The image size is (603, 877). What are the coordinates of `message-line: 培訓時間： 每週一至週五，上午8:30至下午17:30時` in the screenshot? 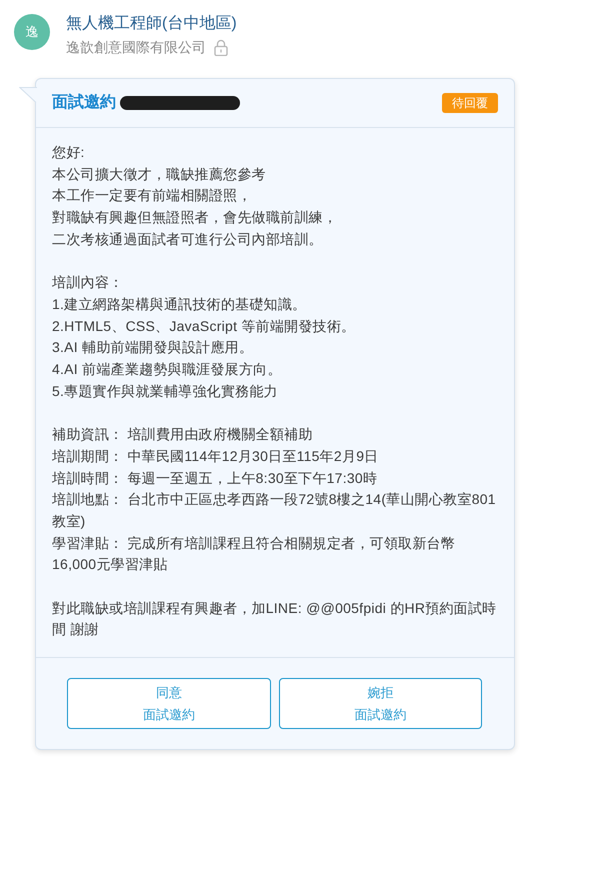 It's located at (215, 478).